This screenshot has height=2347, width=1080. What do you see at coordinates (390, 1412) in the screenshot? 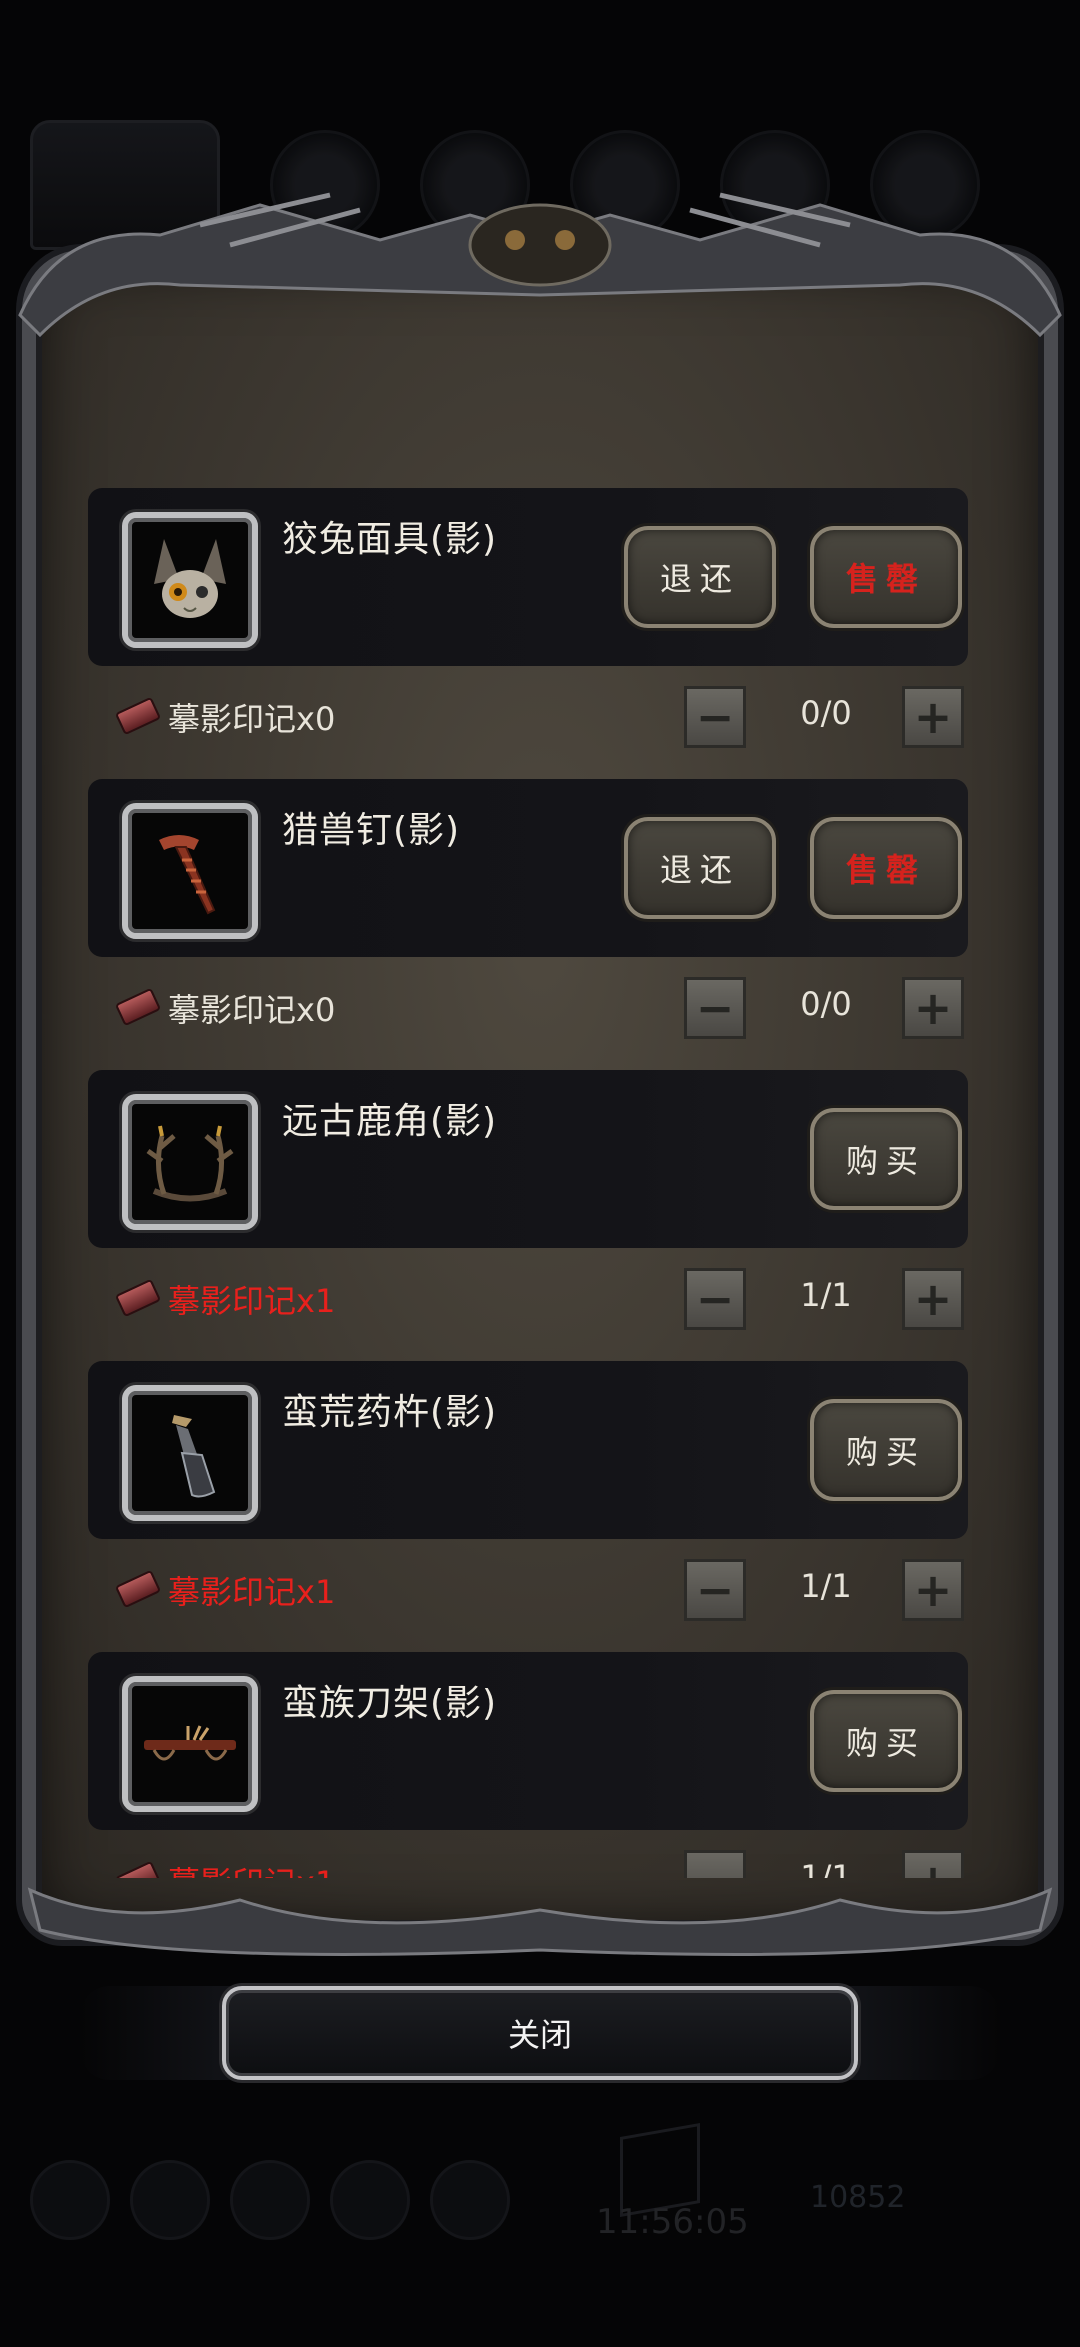
I see `item-name: 蛮荒药杵(影)` at bounding box center [390, 1412].